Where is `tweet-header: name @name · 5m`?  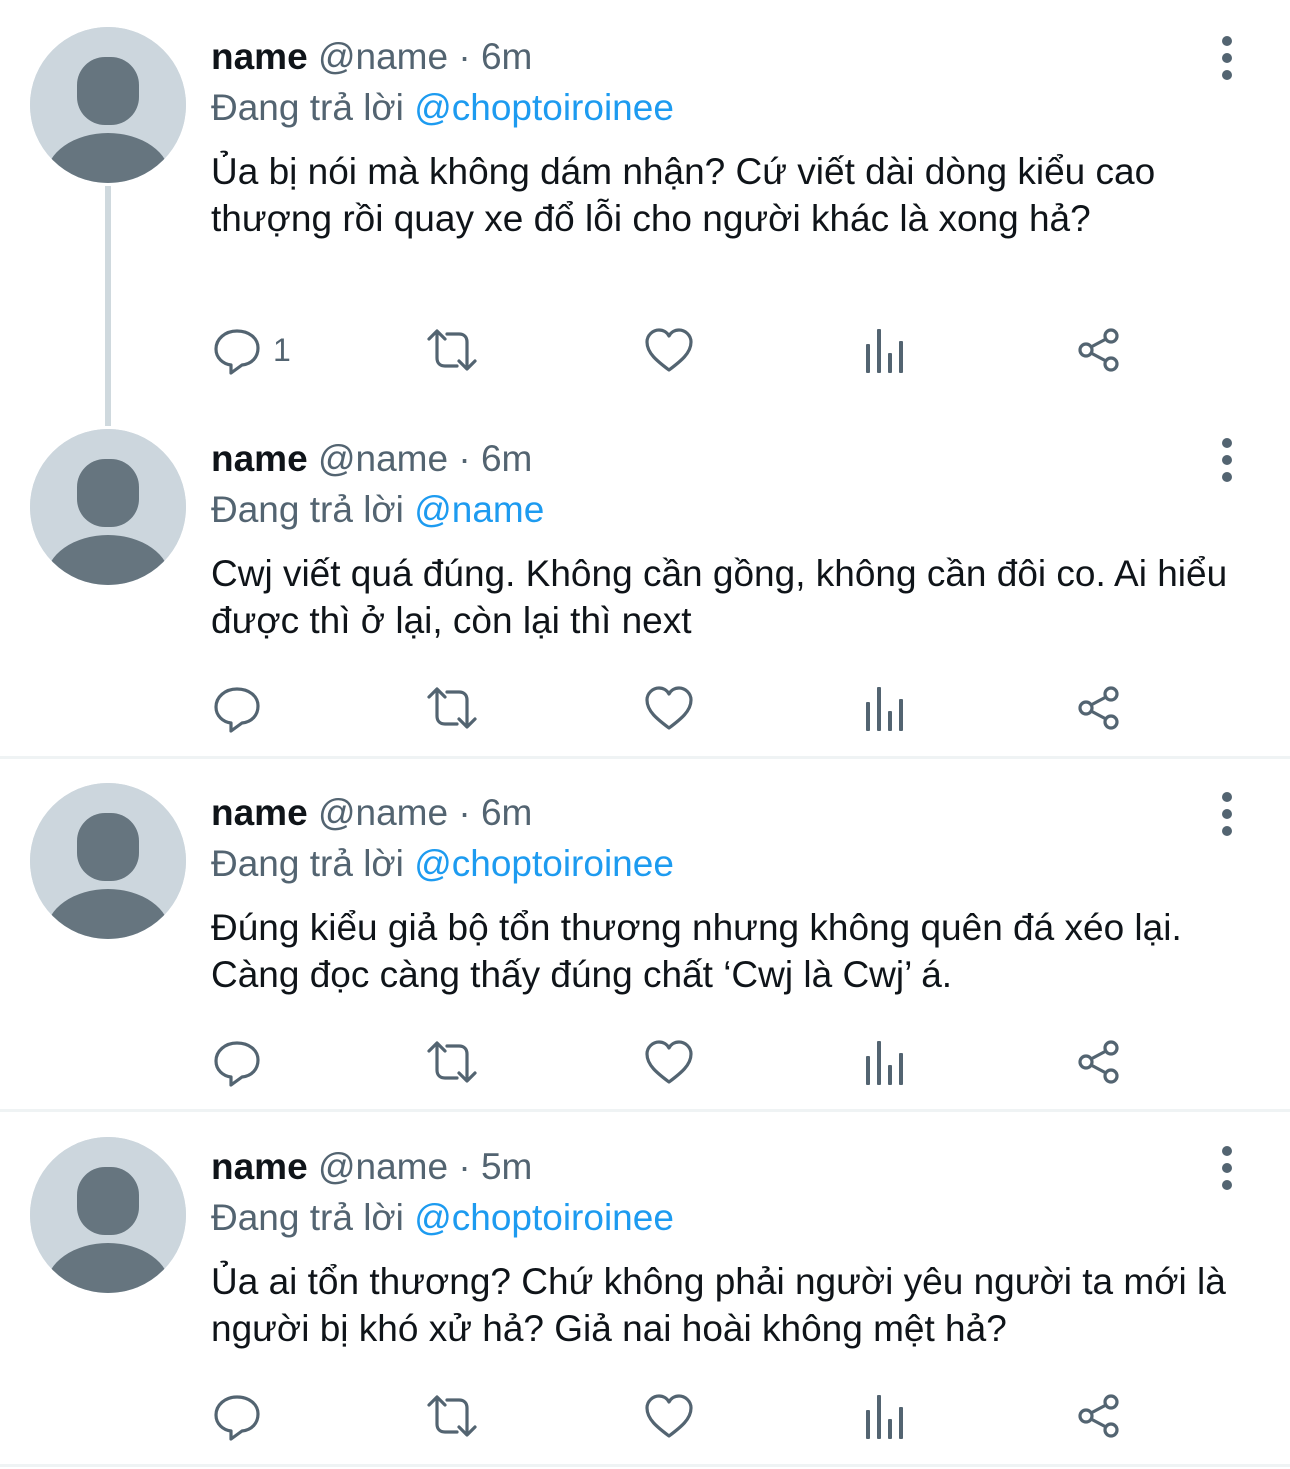 tweet-header: name @name · 5m is located at coordinates (371, 1167).